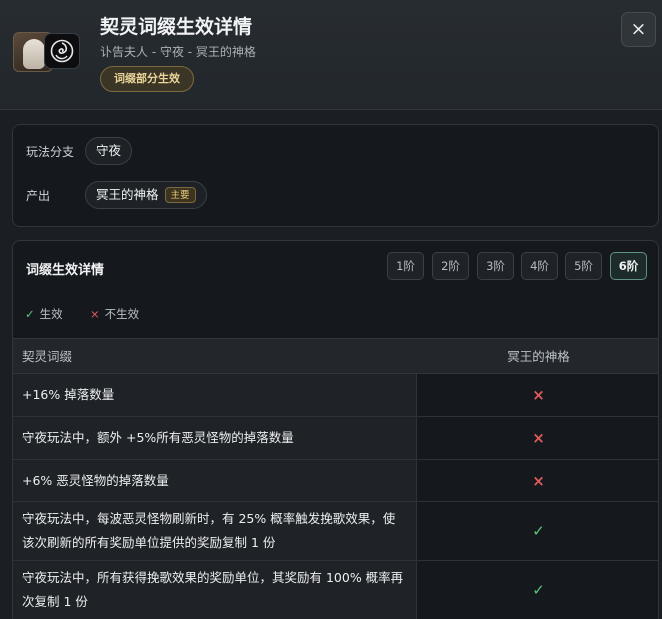  I want to click on legend-not-effective: × 不生效, so click(114, 314).